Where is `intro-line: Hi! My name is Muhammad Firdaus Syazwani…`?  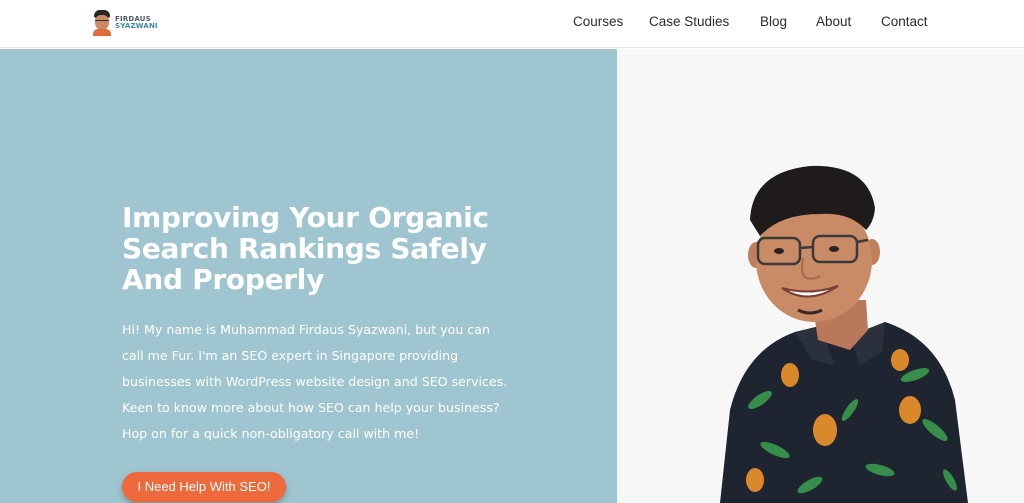
intro-line: Hi! My name is Muhammad Firdaus Syazwani… is located at coordinates (306, 329).